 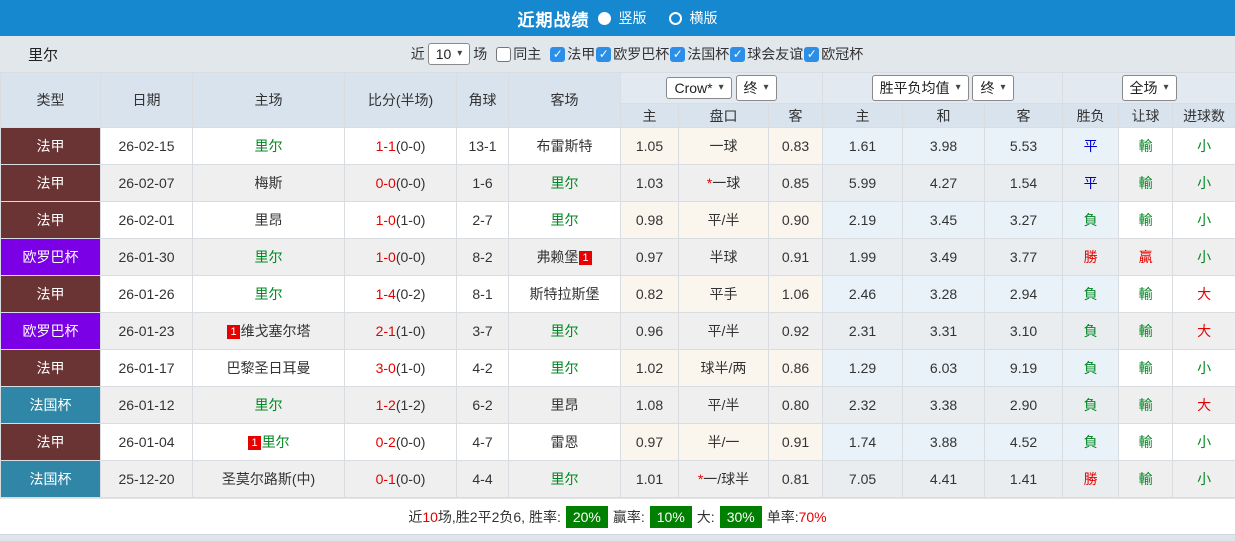 I want to click on filter-bar: 里尔 近 10▾ 场 同主 ✓法甲✓欧罗巴杯✓法国杯✓球会友谊✓欧冠杯, so click(x=617, y=54).